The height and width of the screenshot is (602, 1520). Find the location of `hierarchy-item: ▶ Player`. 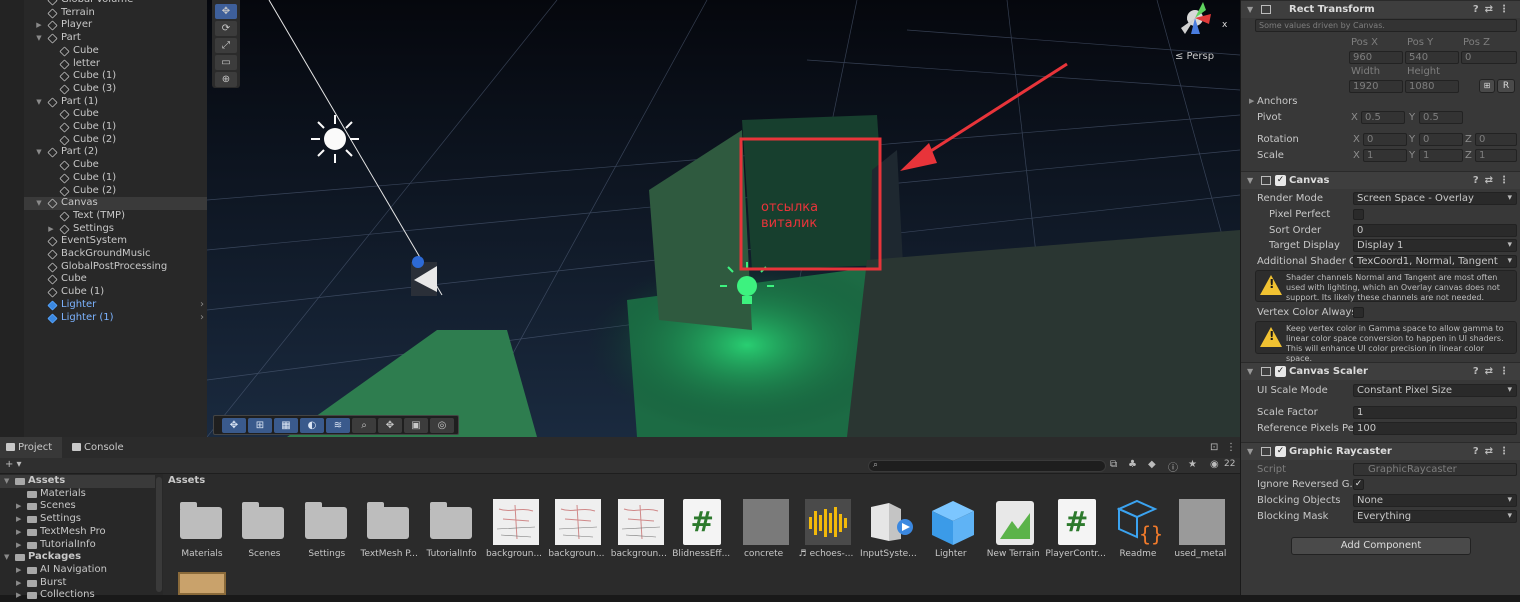

hierarchy-item: ▶ Player is located at coordinates (115, 25).